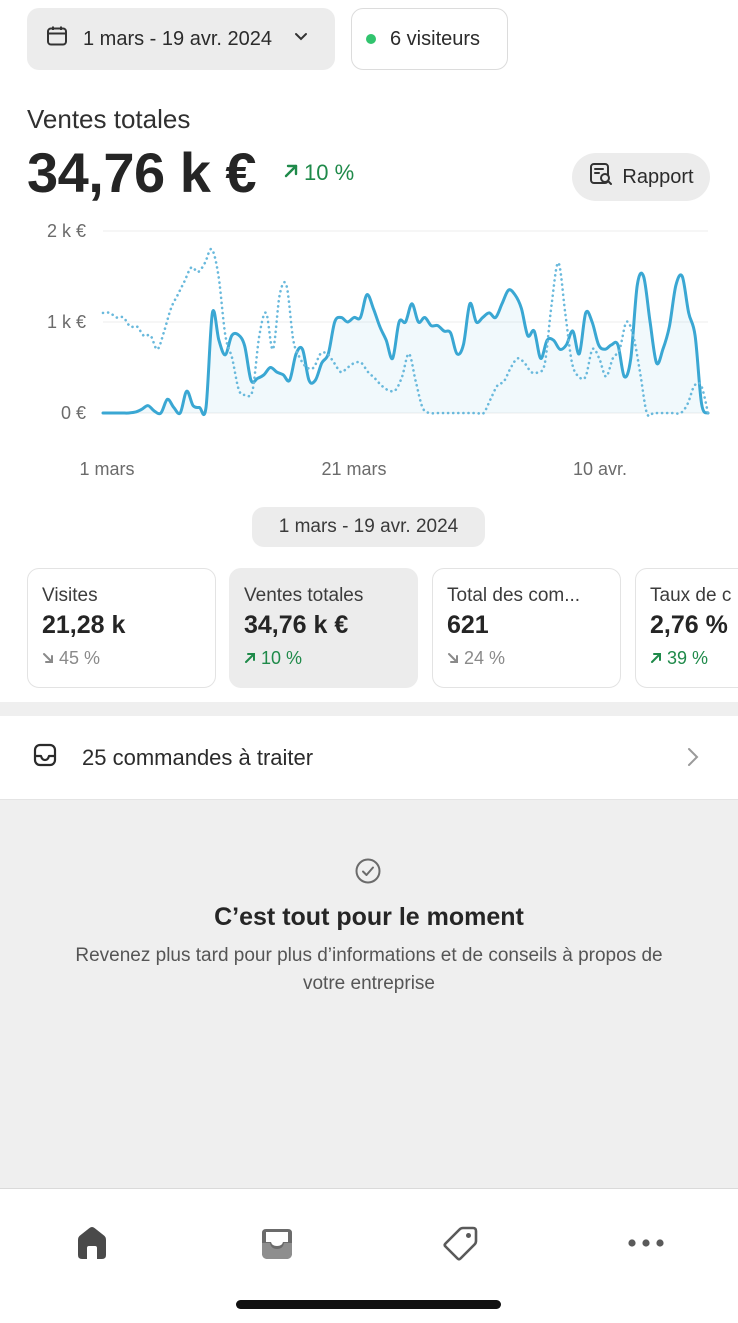  What do you see at coordinates (301, 39) in the screenshot?
I see `chevron-down-icon` at bounding box center [301, 39].